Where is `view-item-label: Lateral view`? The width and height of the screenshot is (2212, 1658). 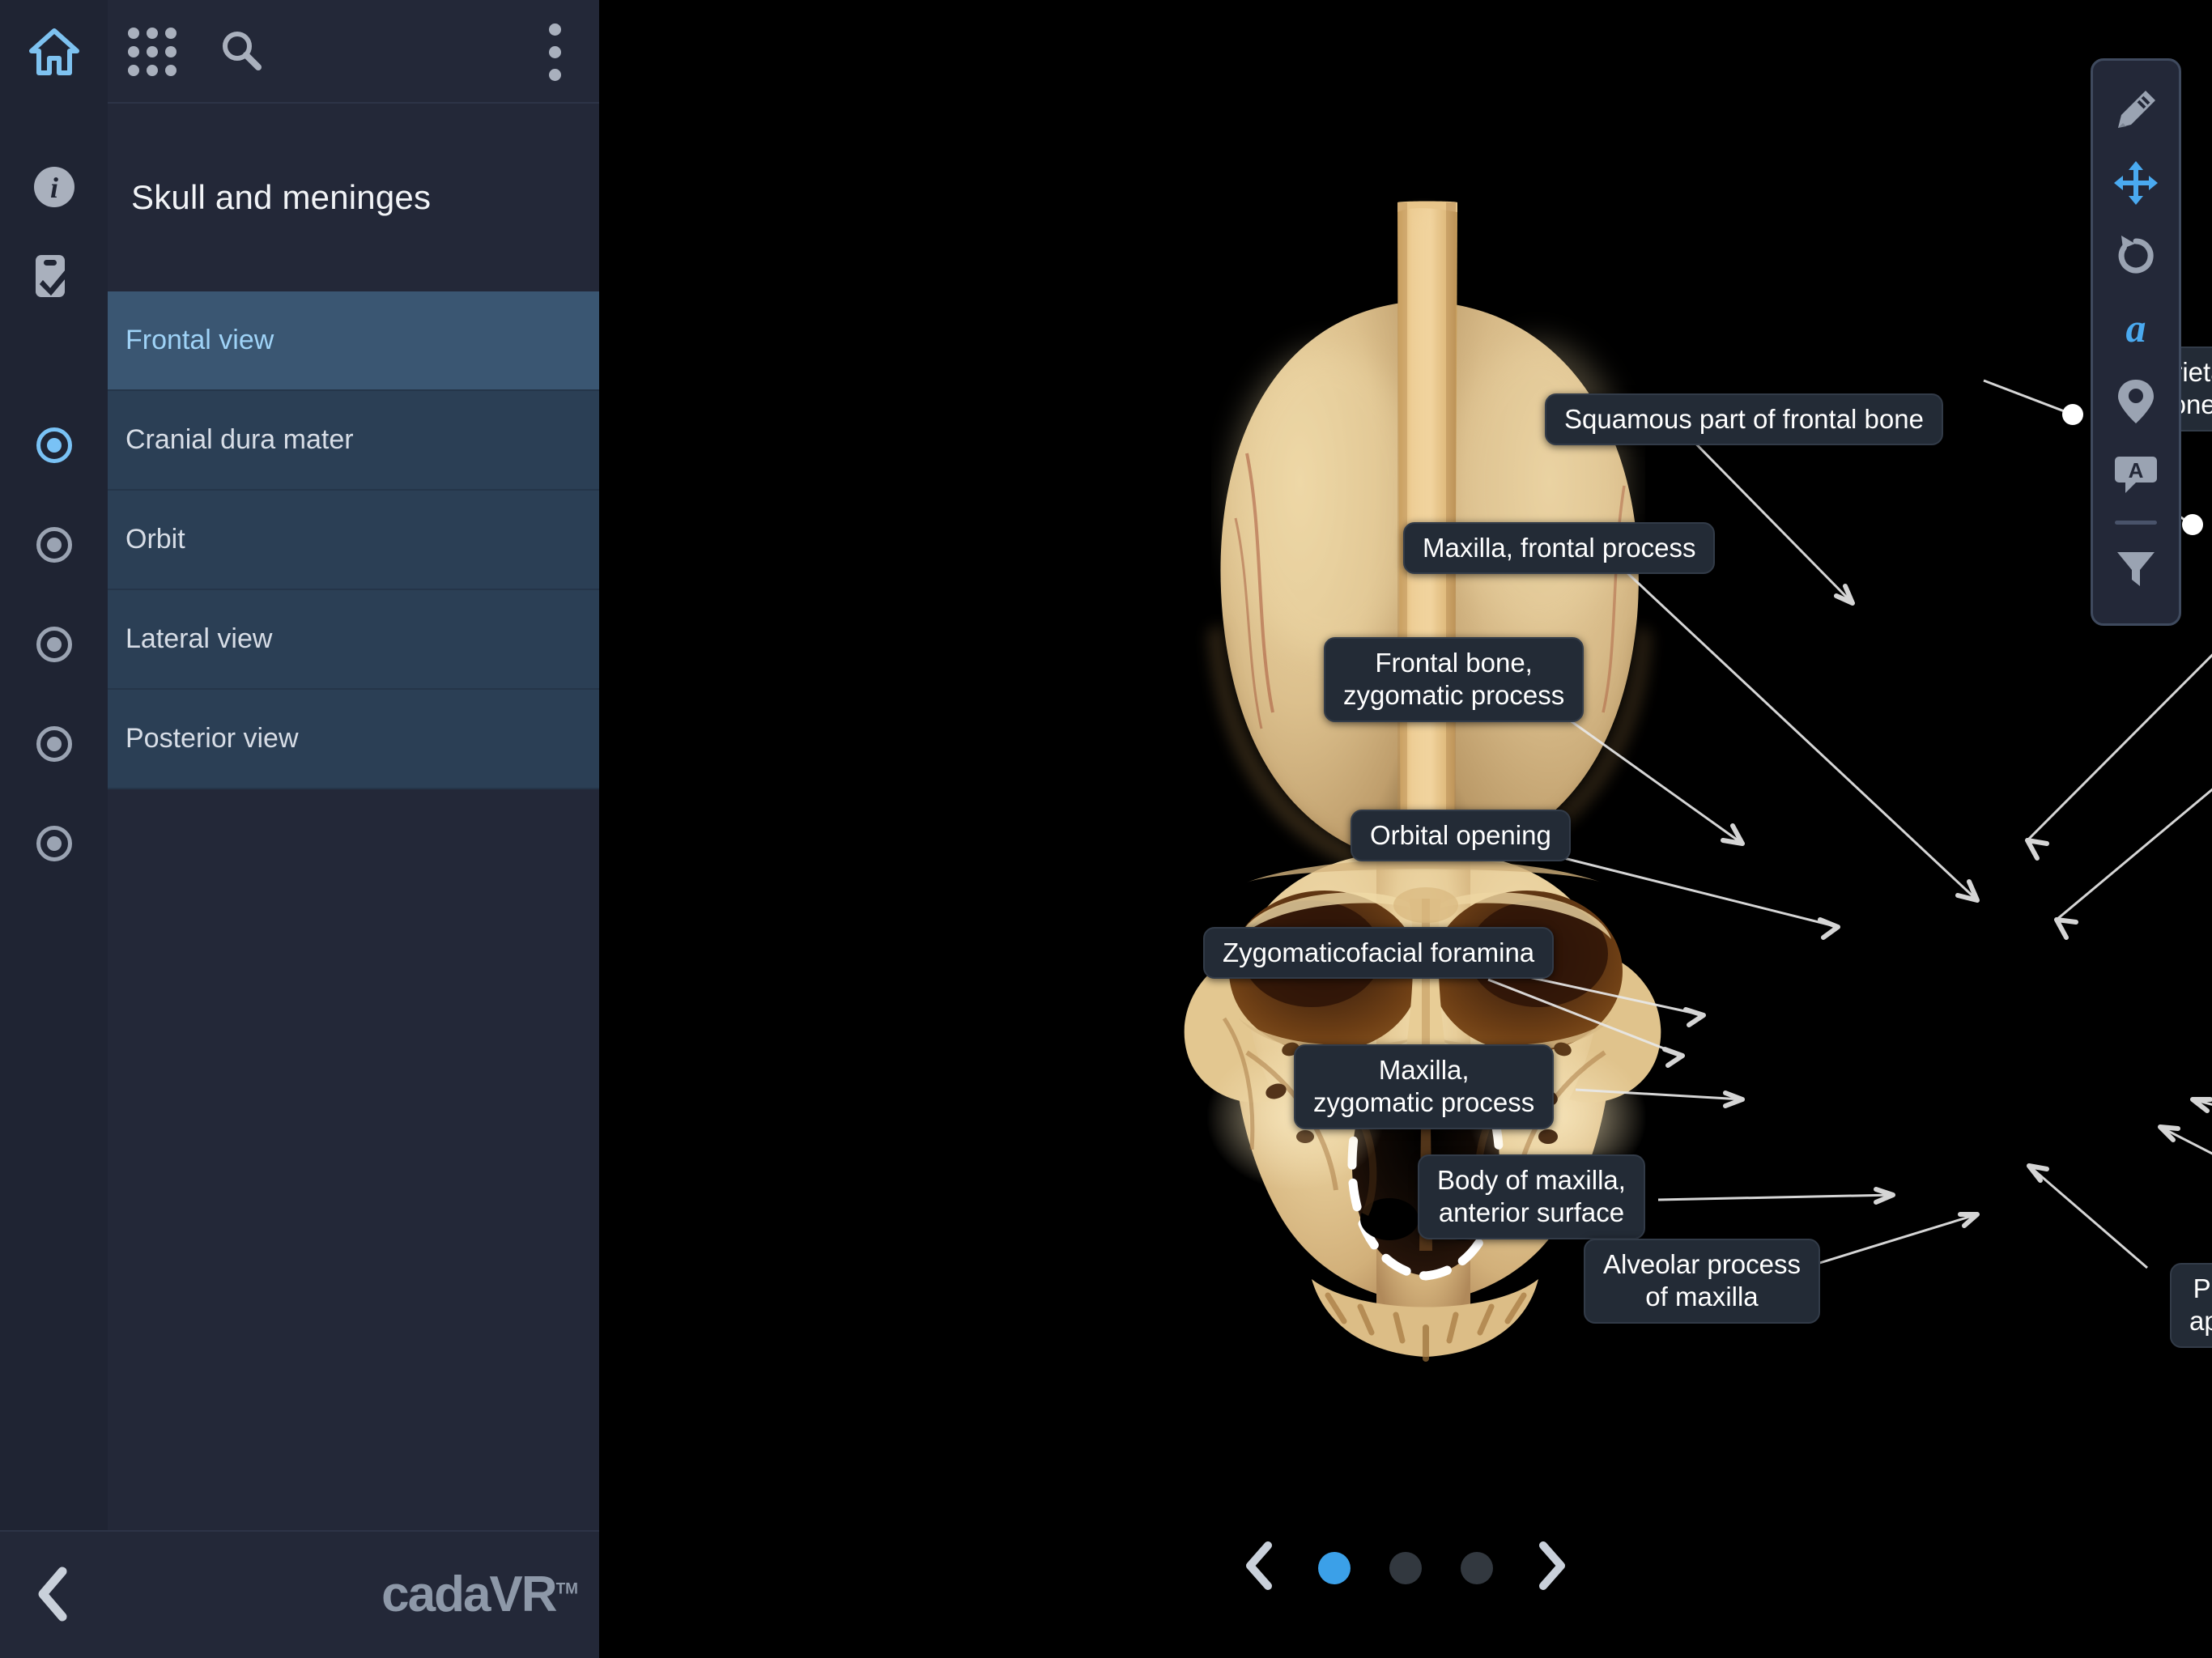 view-item-label: Lateral view is located at coordinates (199, 639).